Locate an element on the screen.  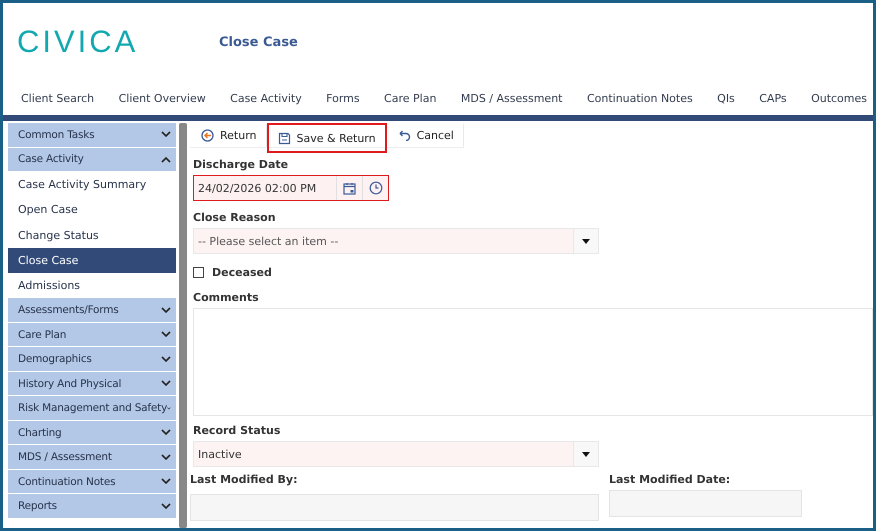
date-picker: 24/02/2026 02:00 PM is located at coordinates (291, 188).